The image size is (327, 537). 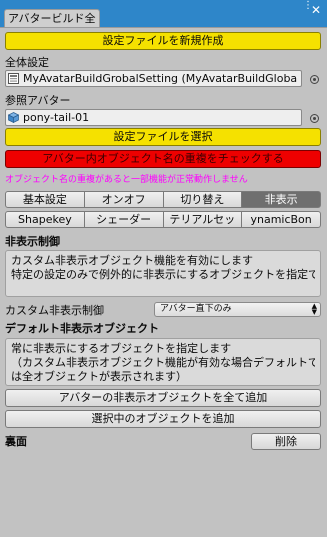 I want to click on duplicate-warning-text: オブジェクト名の重複があると一部機能が正常動作しません, so click(x=126, y=180).